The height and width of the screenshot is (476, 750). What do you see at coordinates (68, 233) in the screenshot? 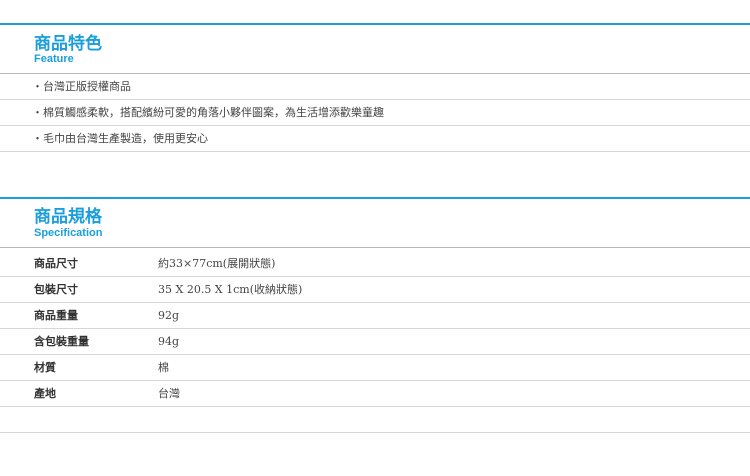
I see `spec-subtitle: Specification` at bounding box center [68, 233].